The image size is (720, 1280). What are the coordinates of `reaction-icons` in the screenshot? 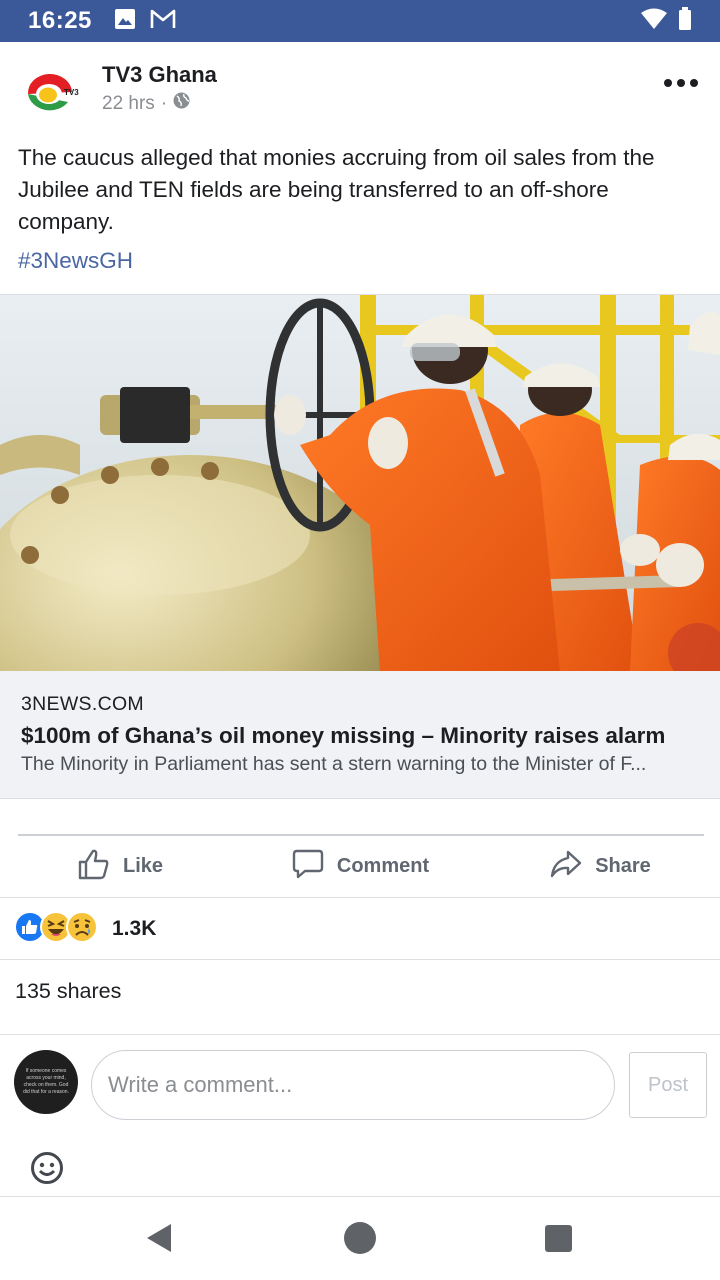 It's located at (56, 929).